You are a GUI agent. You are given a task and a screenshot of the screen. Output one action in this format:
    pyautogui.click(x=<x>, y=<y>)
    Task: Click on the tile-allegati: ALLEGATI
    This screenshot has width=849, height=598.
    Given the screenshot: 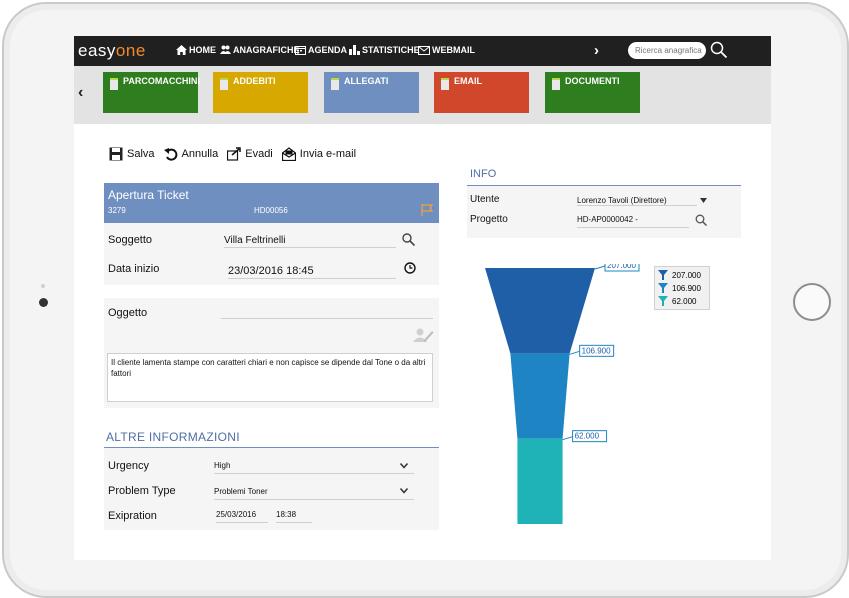 What is the action you would take?
    pyautogui.click(x=371, y=92)
    